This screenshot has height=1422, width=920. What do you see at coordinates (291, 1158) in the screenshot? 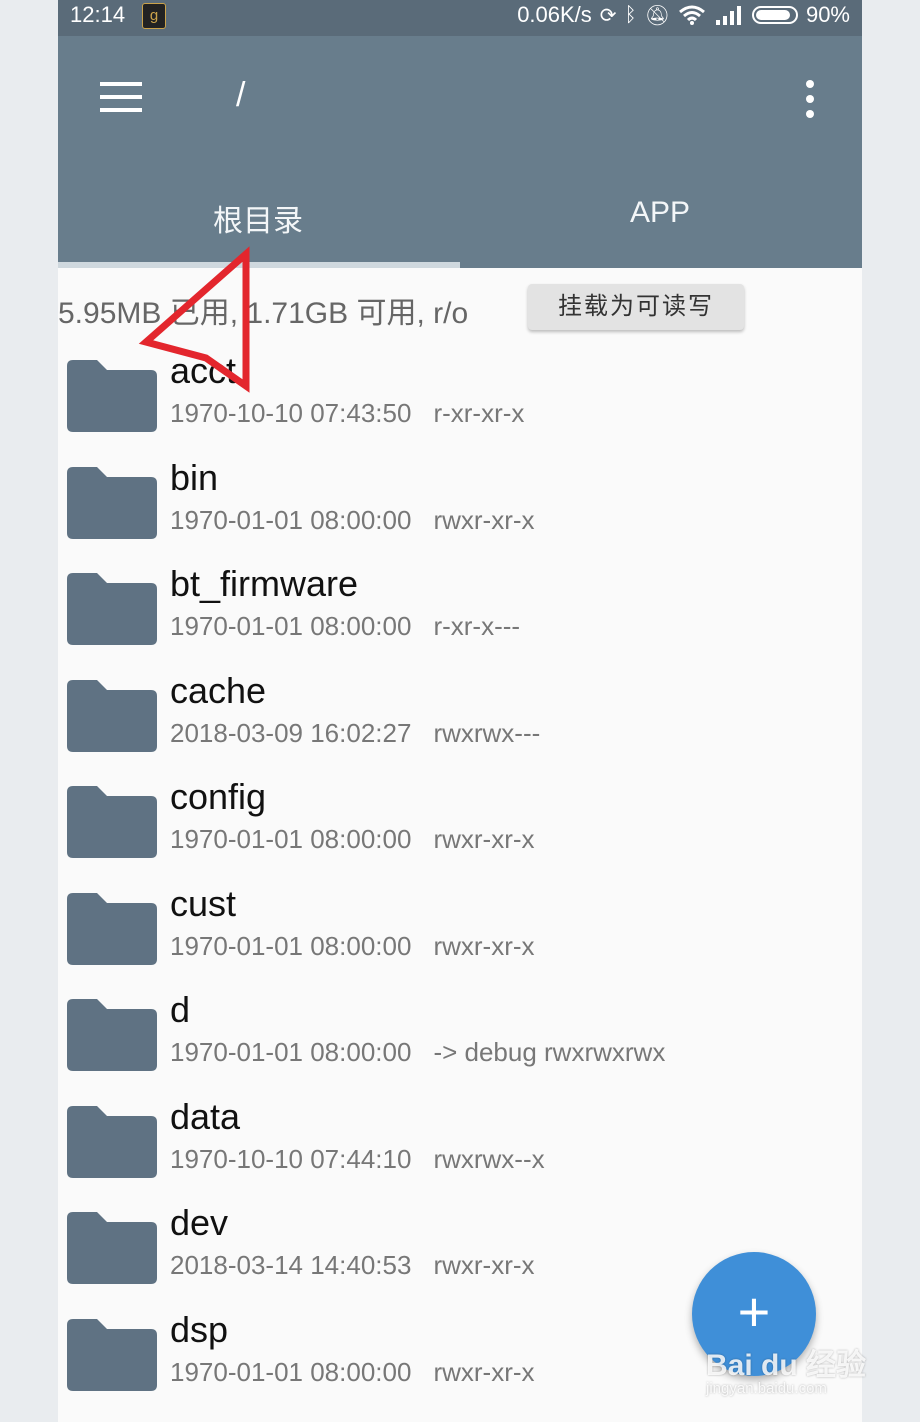
I see `file-date: 1970-10-10 07:44:10` at bounding box center [291, 1158].